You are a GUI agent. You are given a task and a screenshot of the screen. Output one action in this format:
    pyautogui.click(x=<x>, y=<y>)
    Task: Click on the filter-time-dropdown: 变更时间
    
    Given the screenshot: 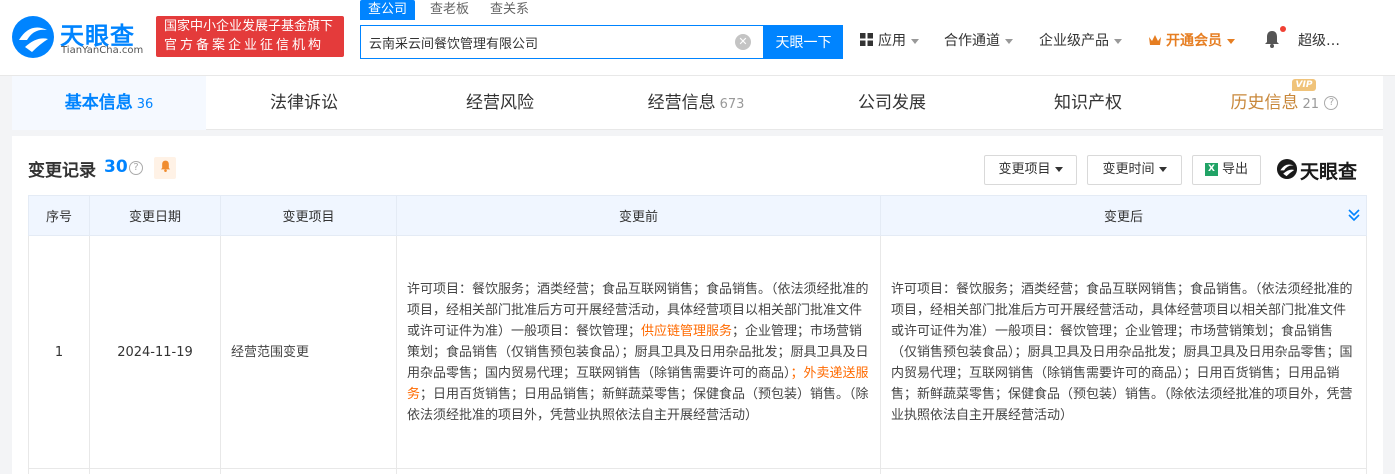 What is the action you would take?
    pyautogui.click(x=1134, y=170)
    